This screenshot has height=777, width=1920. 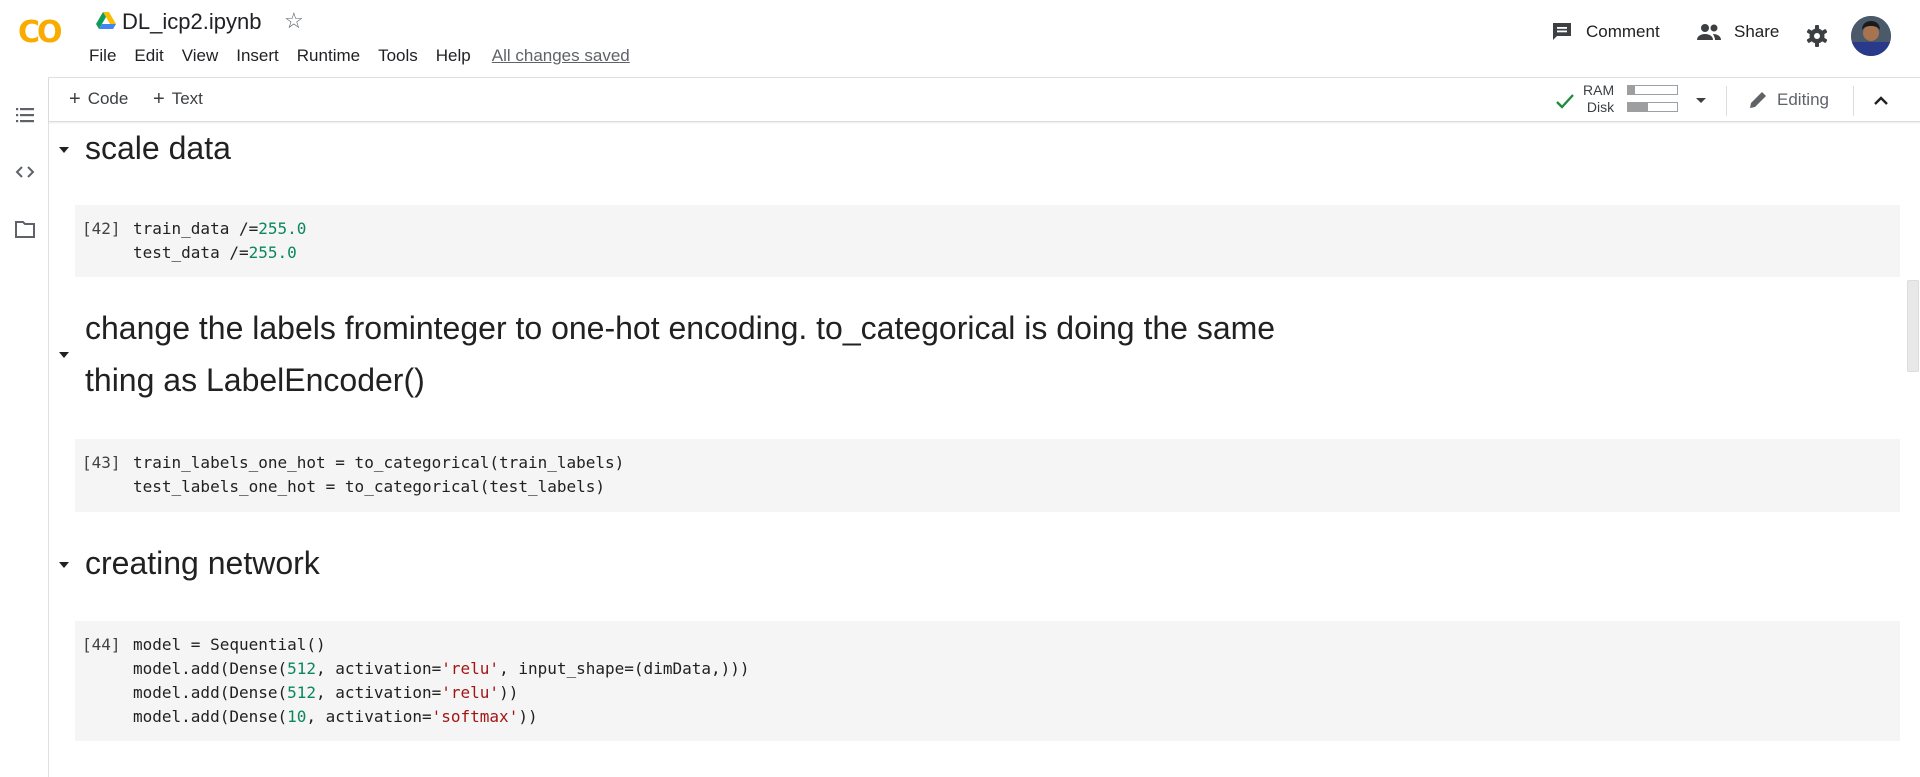 What do you see at coordinates (229, 644) in the screenshot?
I see `code-line: model = Sequential()` at bounding box center [229, 644].